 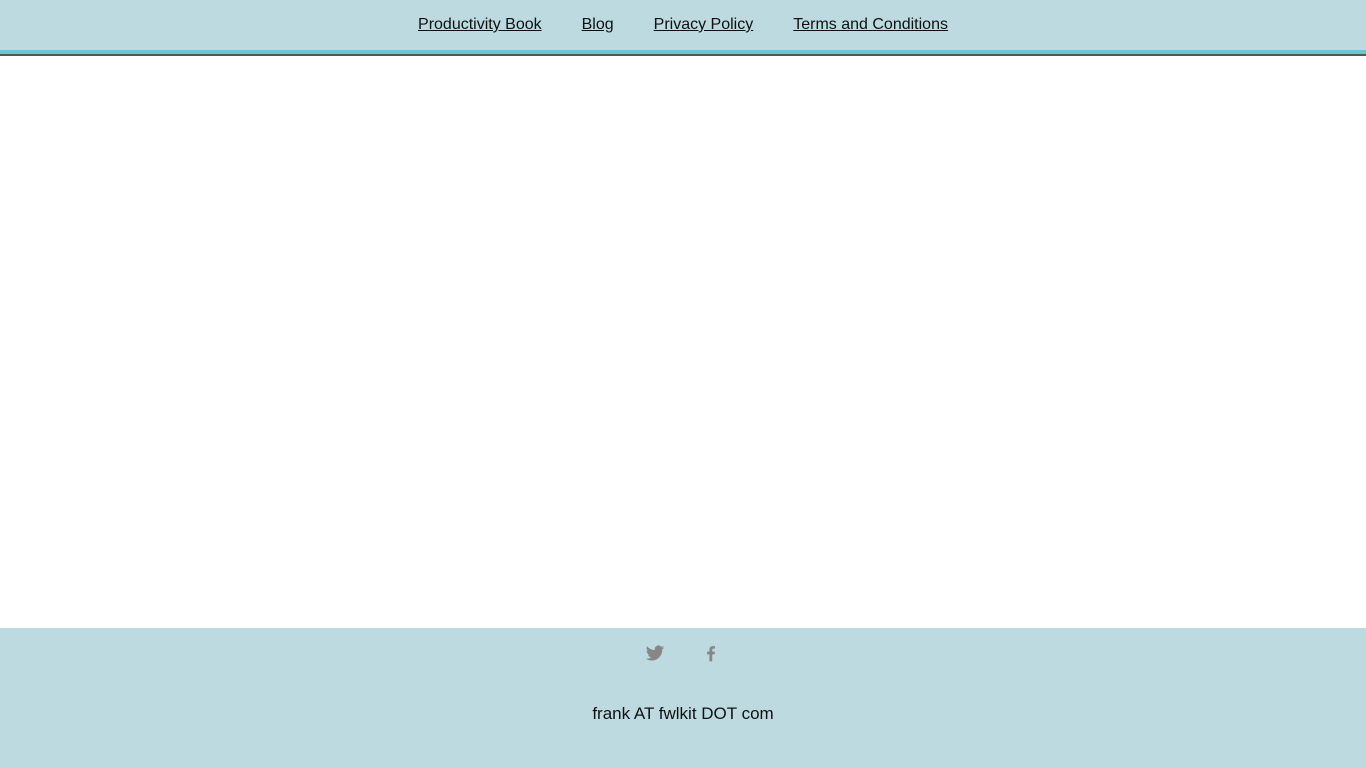 I want to click on twitter-icon, so click(x=655, y=653).